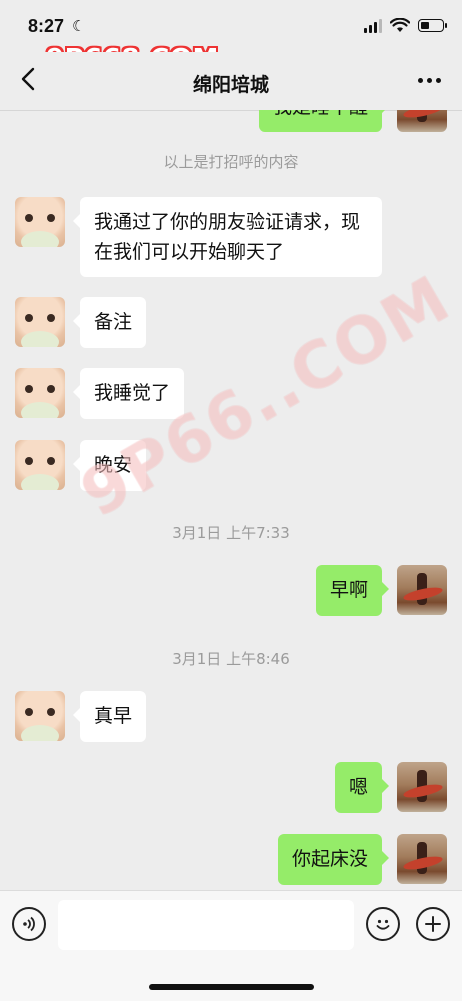 This screenshot has width=462, height=1001. Describe the element at coordinates (230, 85) in the screenshot. I see `chat-title: 绵阳培城` at that location.